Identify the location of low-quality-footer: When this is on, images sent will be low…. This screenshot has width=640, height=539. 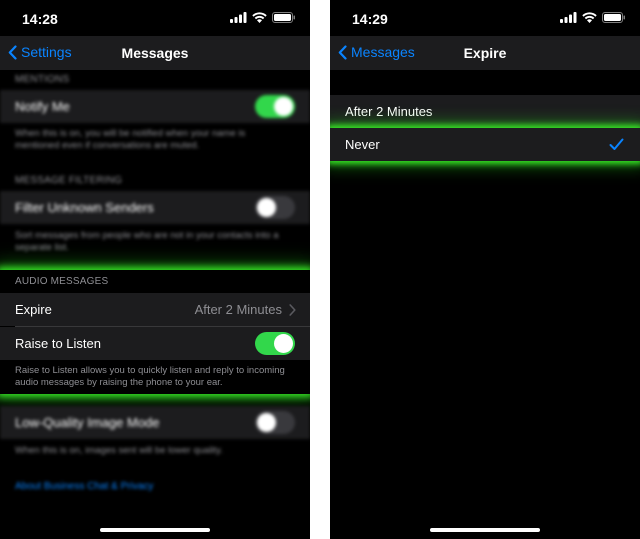
(119, 450).